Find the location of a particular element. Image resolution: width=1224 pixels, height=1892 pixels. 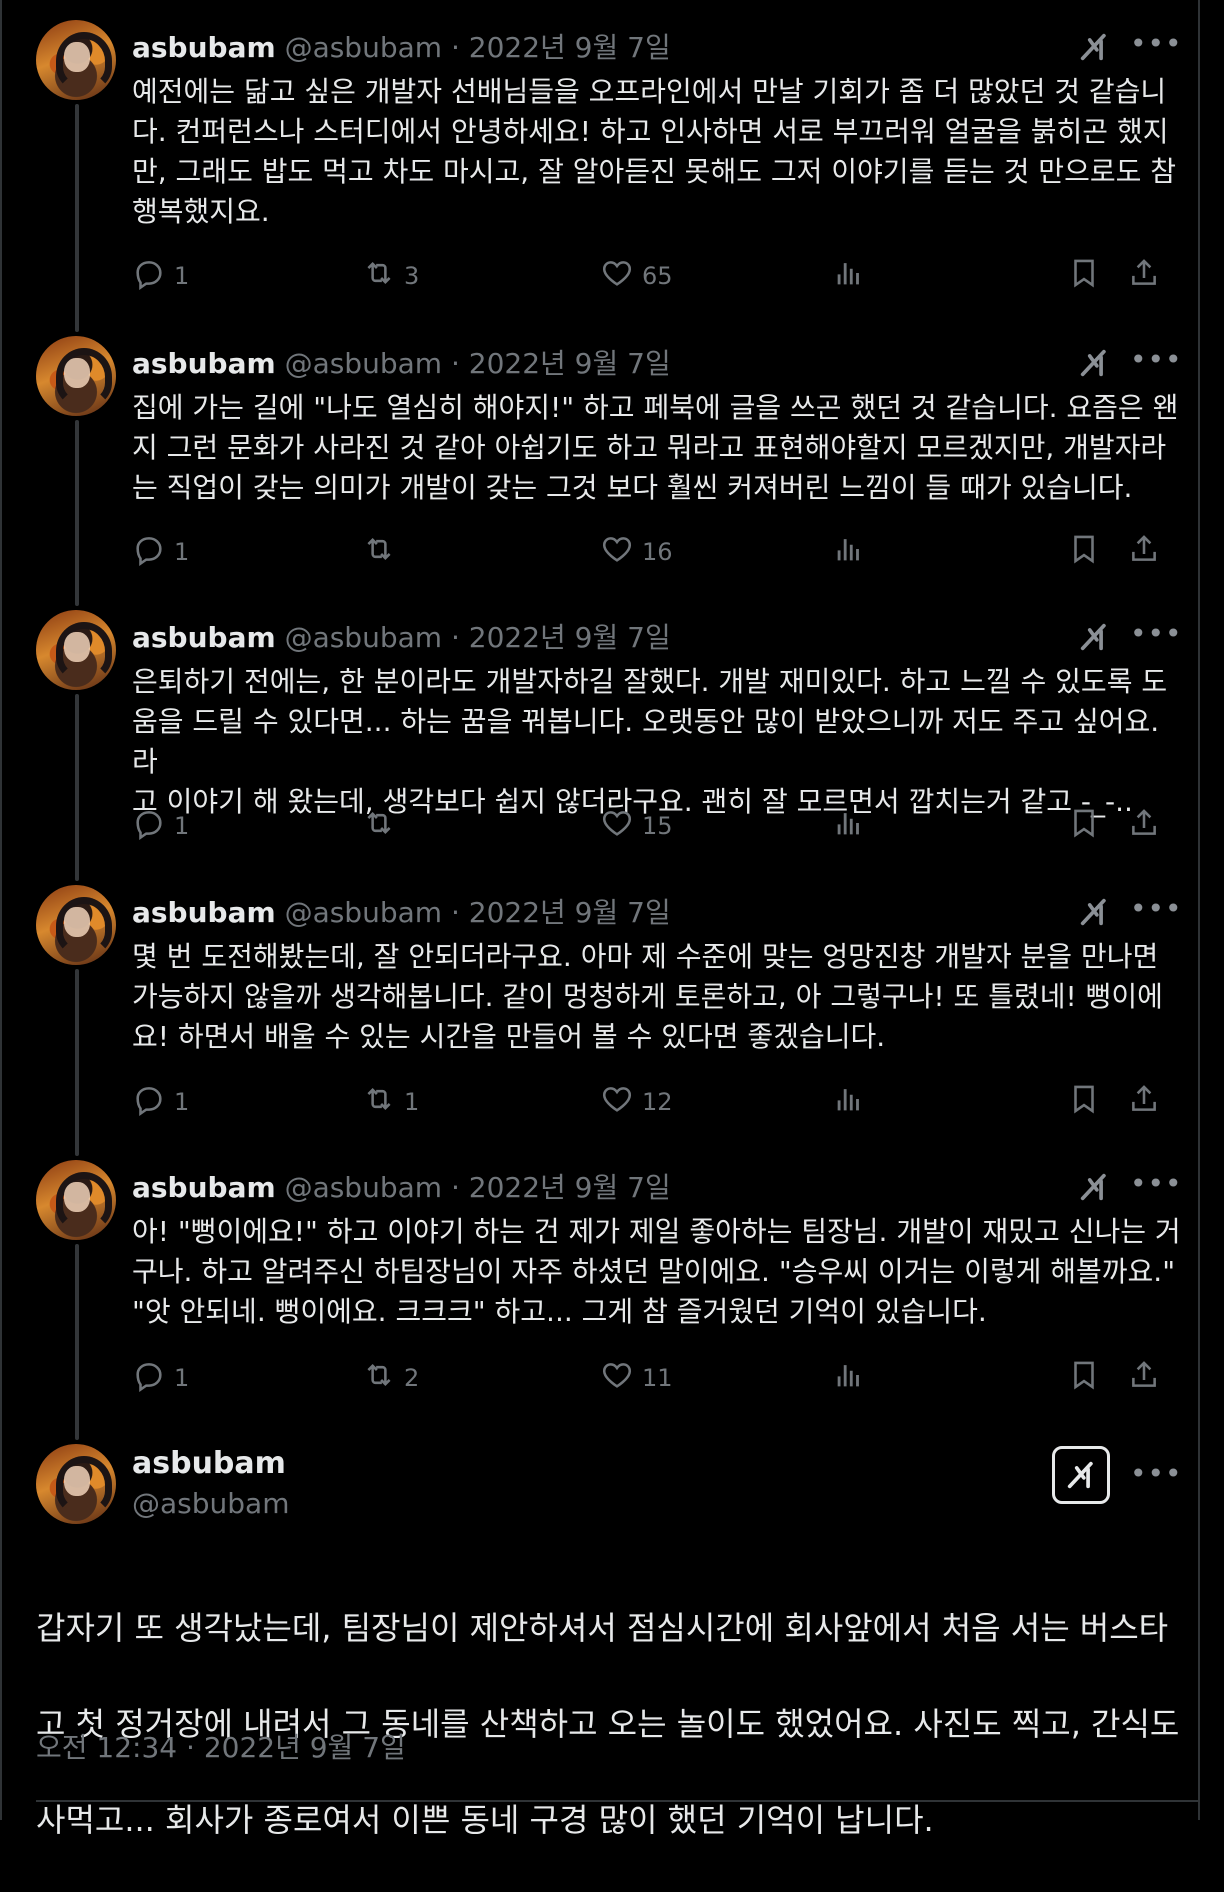

repost-button: 3 is located at coordinates (390, 276).